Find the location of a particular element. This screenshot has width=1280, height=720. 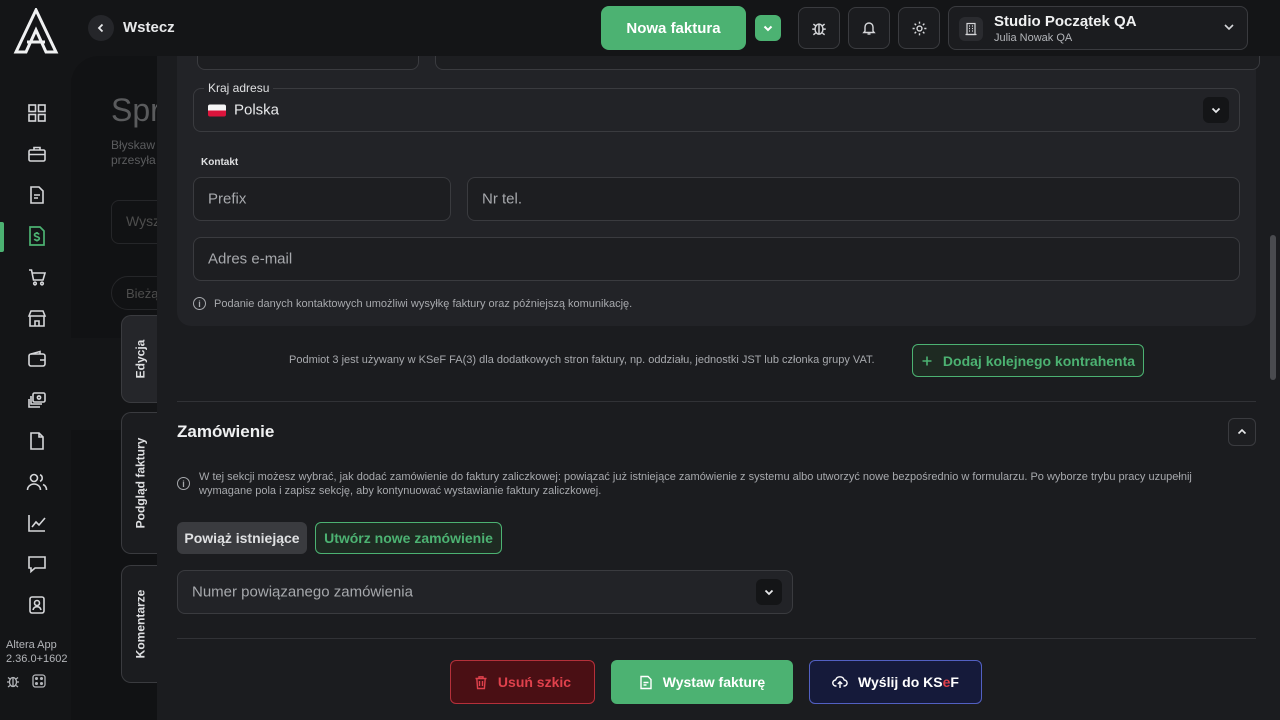

rail-footer-icons is located at coordinates (26, 681).